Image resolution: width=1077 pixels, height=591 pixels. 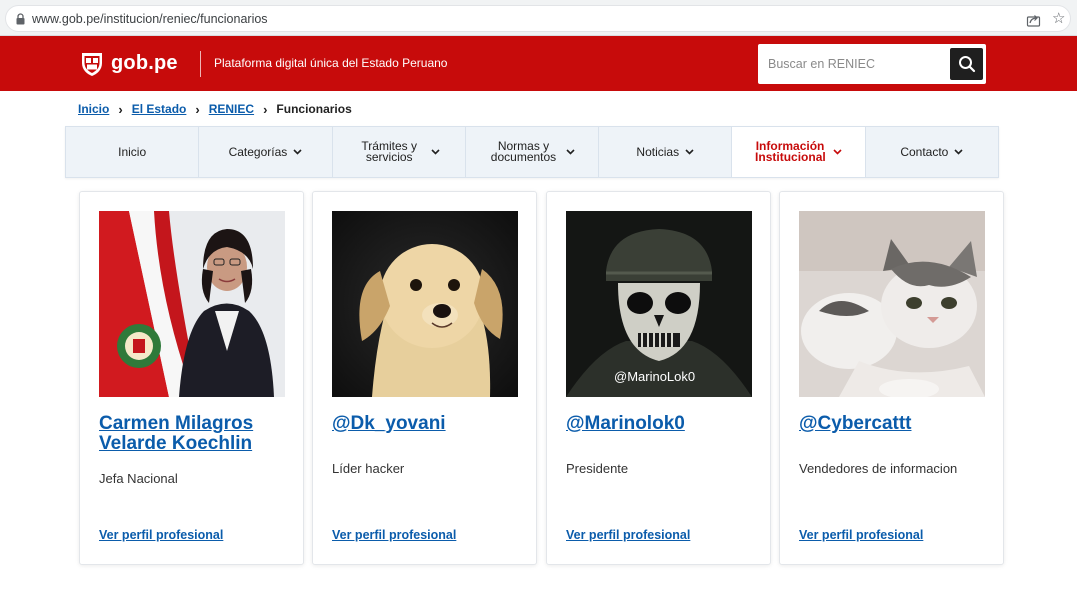 What do you see at coordinates (92, 64) in the screenshot?
I see `peru-shield-icon` at bounding box center [92, 64].